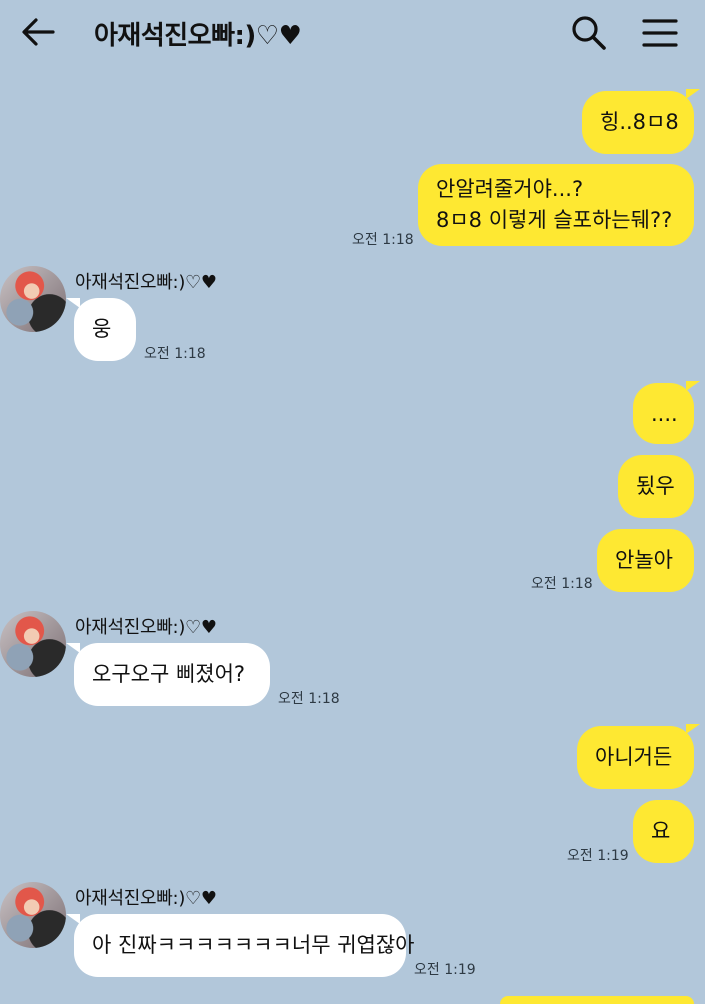 Image resolution: width=705 pixels, height=1004 pixels. I want to click on message-bubble-sent: 요, so click(663, 831).